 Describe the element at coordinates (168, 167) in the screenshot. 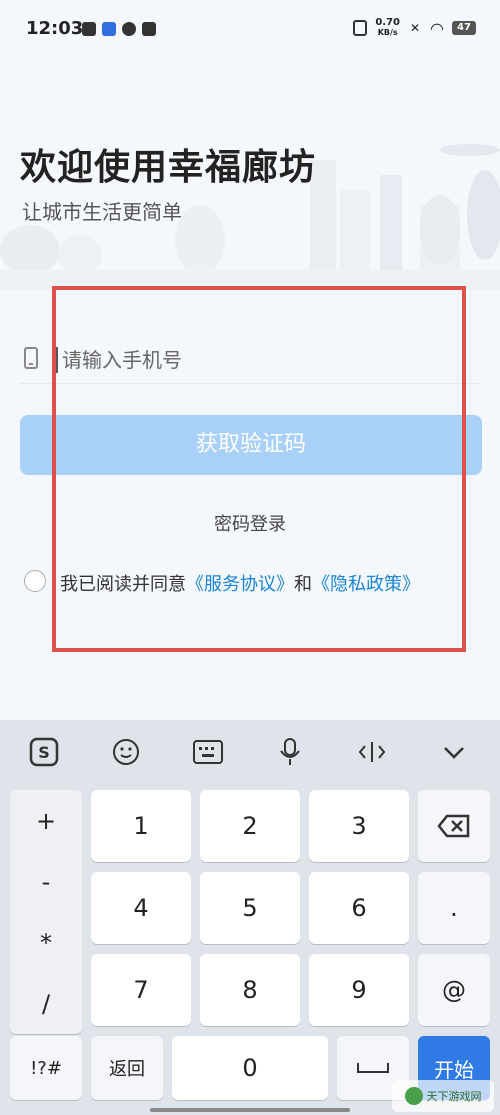

I see `page-title: 欢迎使用幸福廊坊` at that location.